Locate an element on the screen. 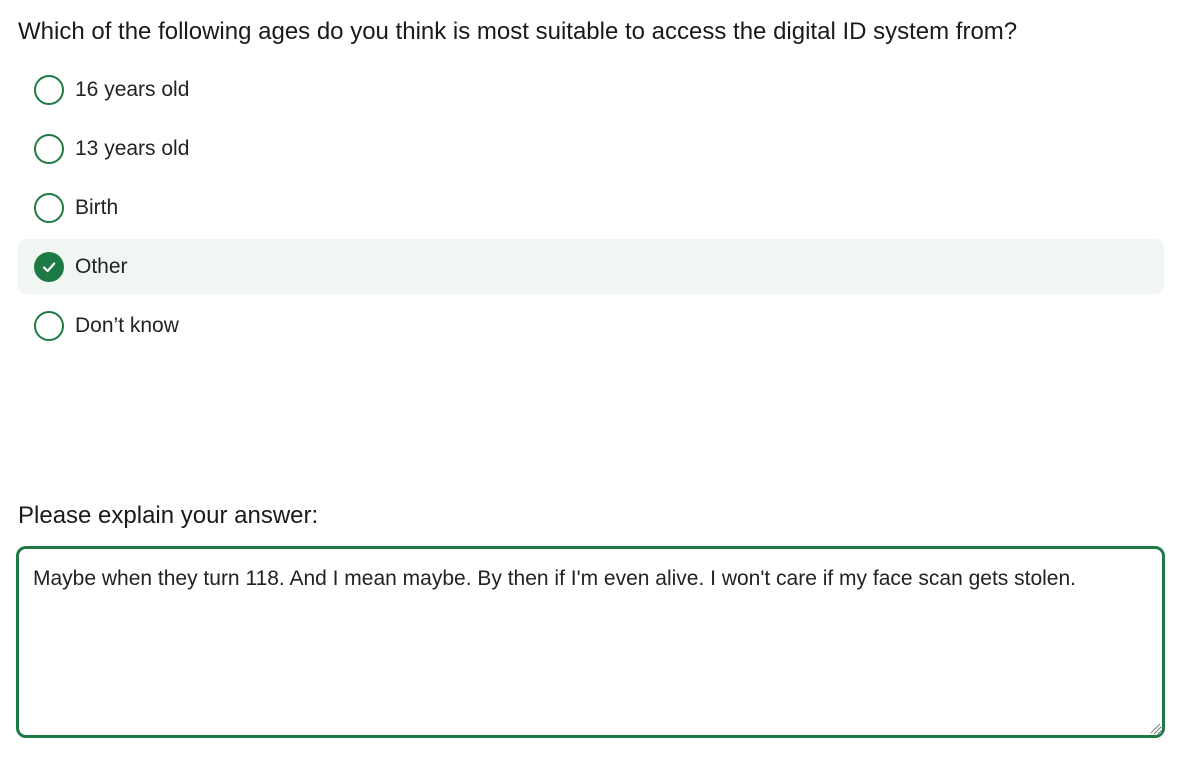 This screenshot has height=768, width=1200. checkmark-icon is located at coordinates (49, 267).